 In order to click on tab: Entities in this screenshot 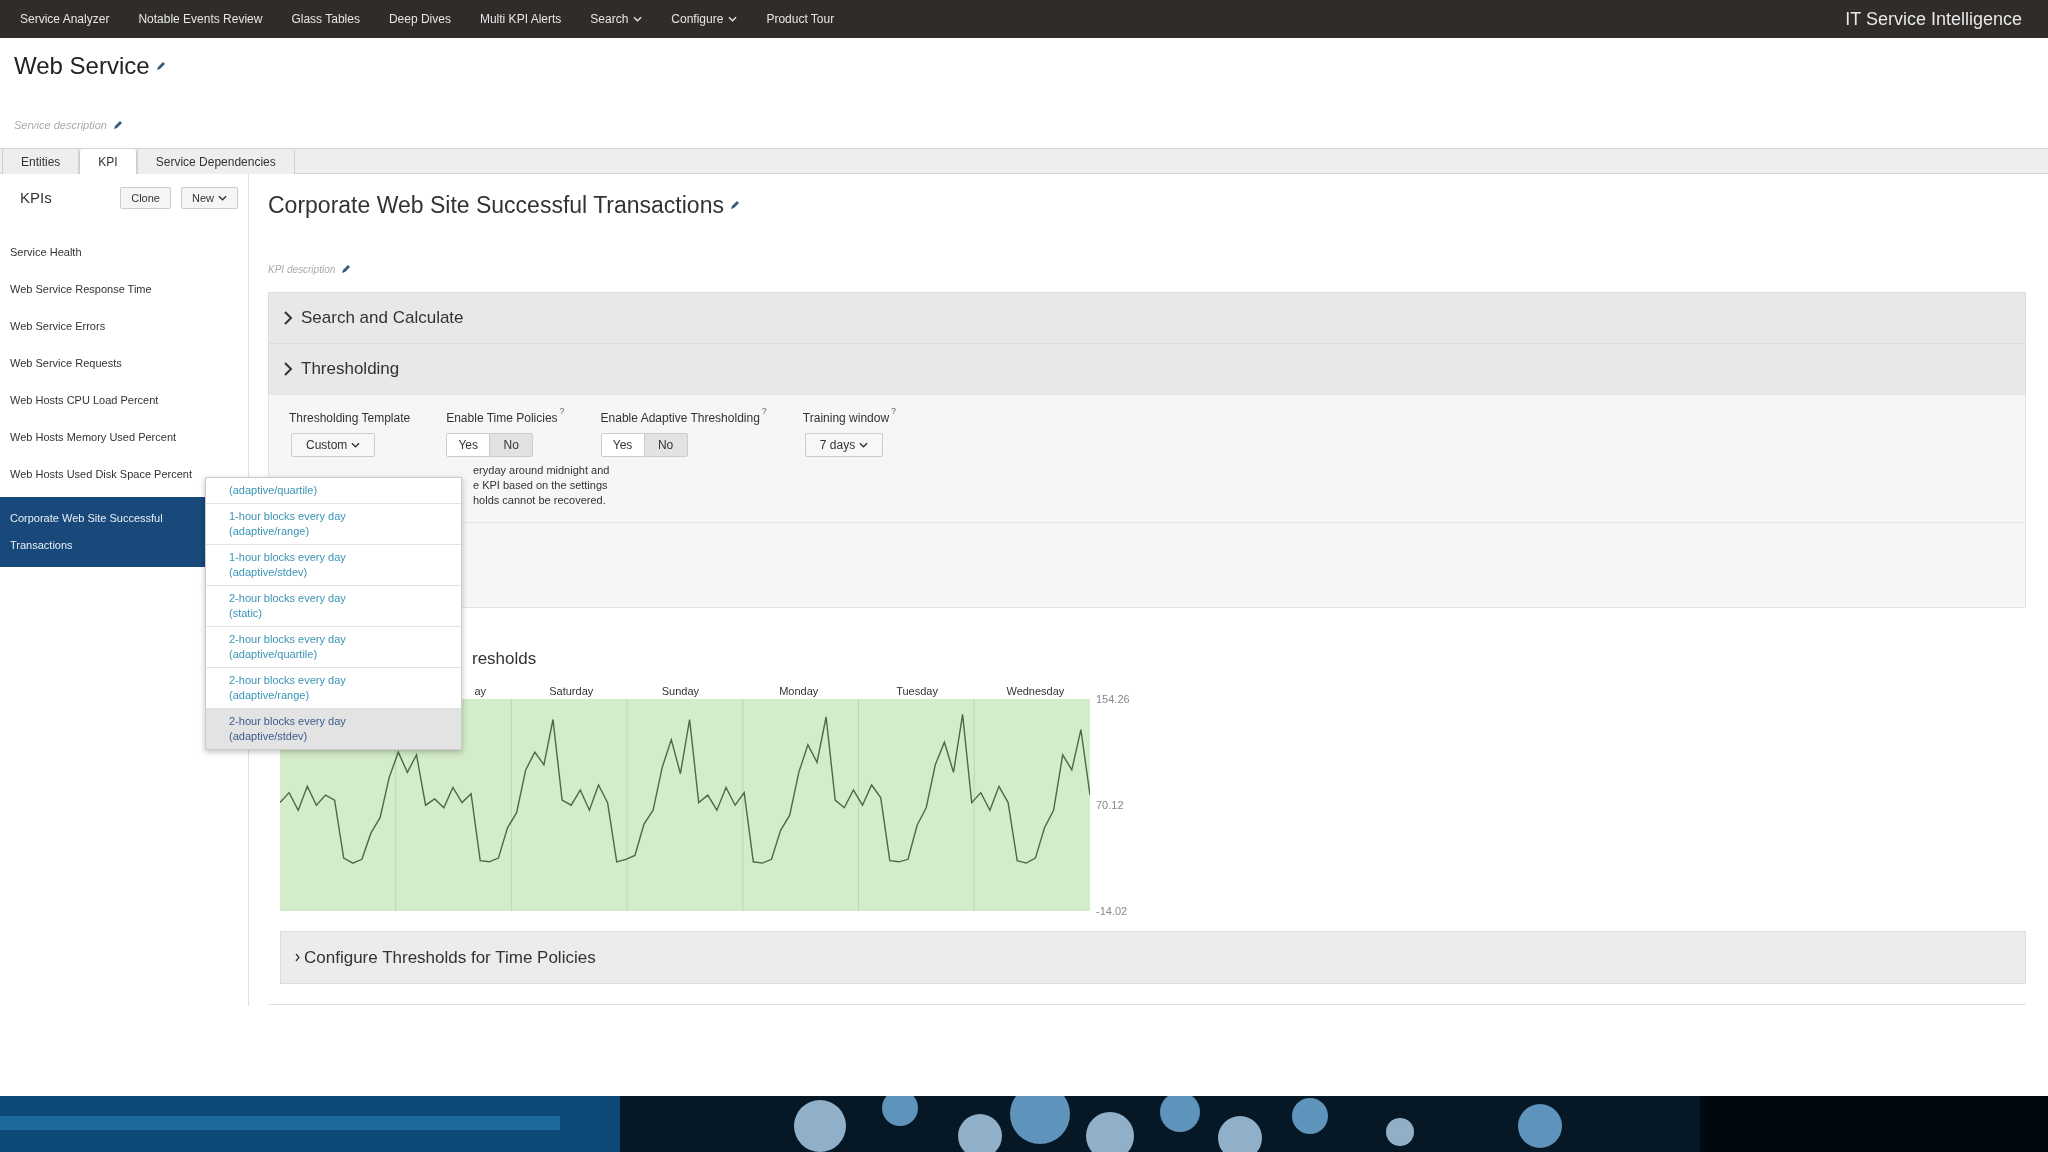, I will do `click(41, 161)`.